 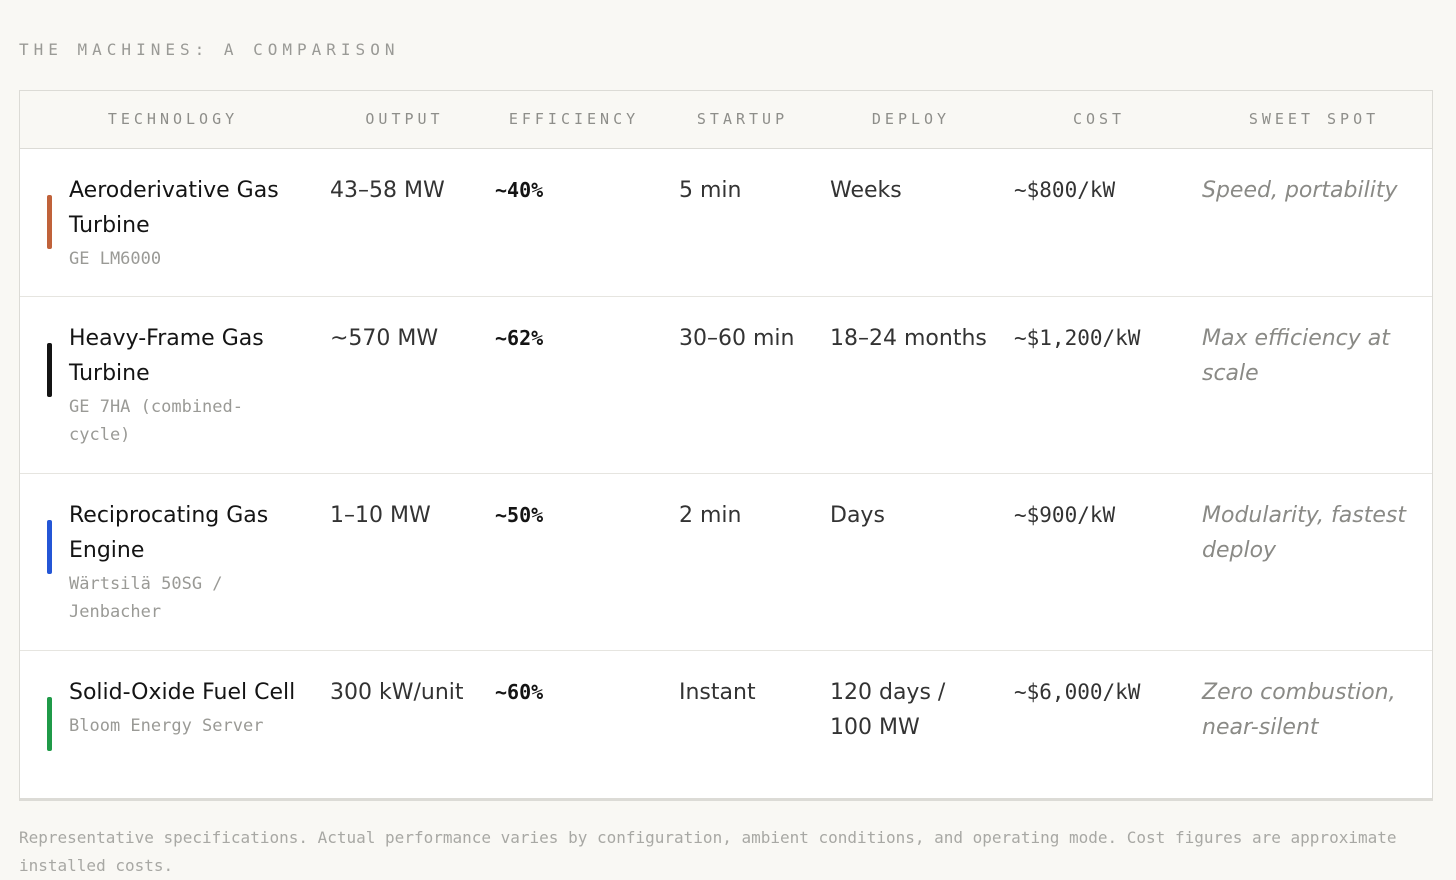 What do you see at coordinates (209, 49) in the screenshot?
I see `section-title: THE MACHINES: A COMPARISON` at bounding box center [209, 49].